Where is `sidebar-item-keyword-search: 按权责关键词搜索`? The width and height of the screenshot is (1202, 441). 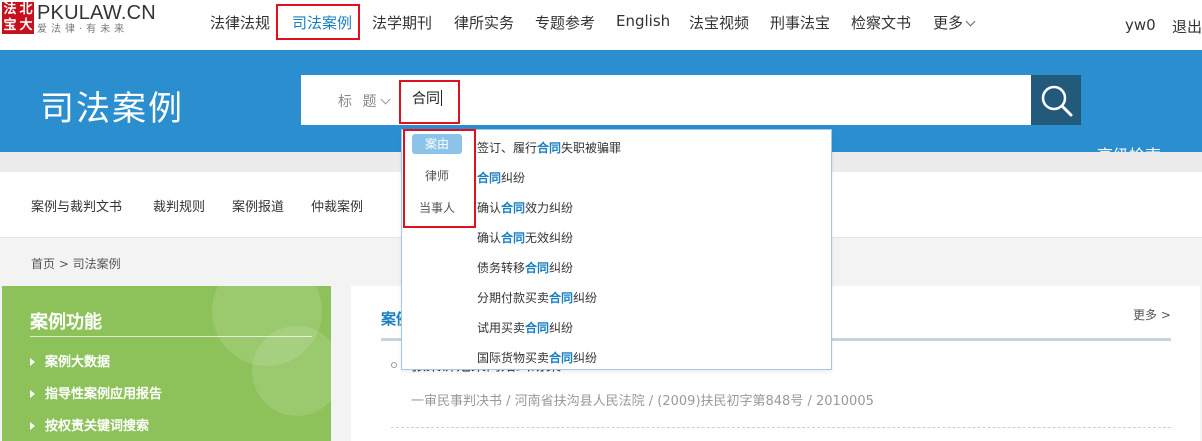
sidebar-item-keyword-search: 按权责关键词搜索 is located at coordinates (89, 424).